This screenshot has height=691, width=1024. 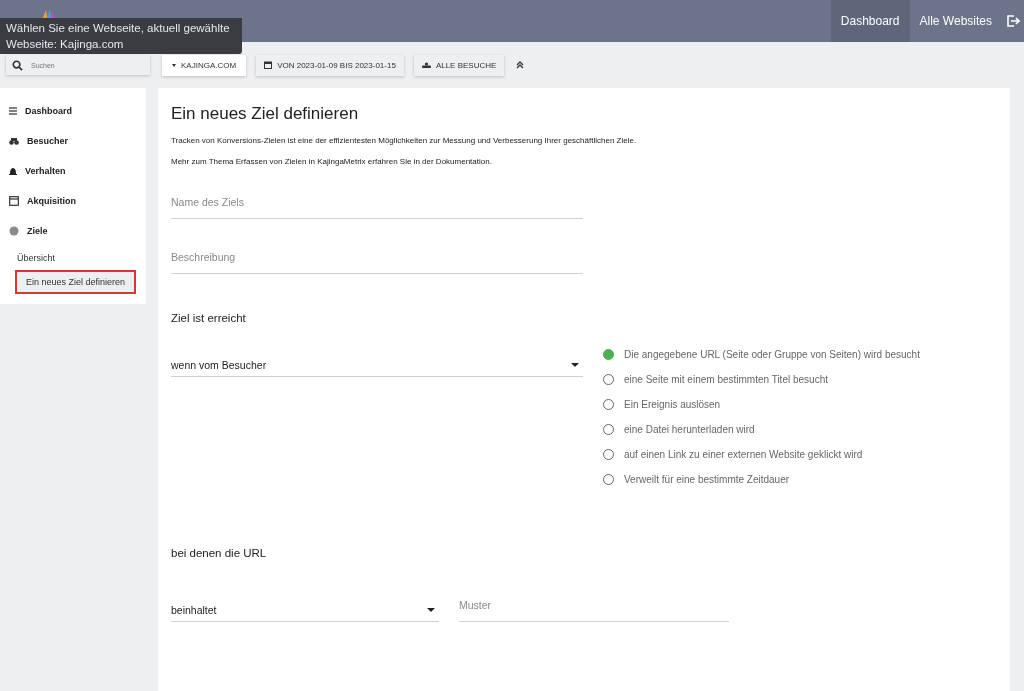 What do you see at coordinates (404, 140) in the screenshot?
I see `intro-text: Tracken von Konversions-Zielen ist eine der effizientesten Möglichkeiten zur Messung und Verbesserung Ihrer geschäftlichen Ziele.` at bounding box center [404, 140].